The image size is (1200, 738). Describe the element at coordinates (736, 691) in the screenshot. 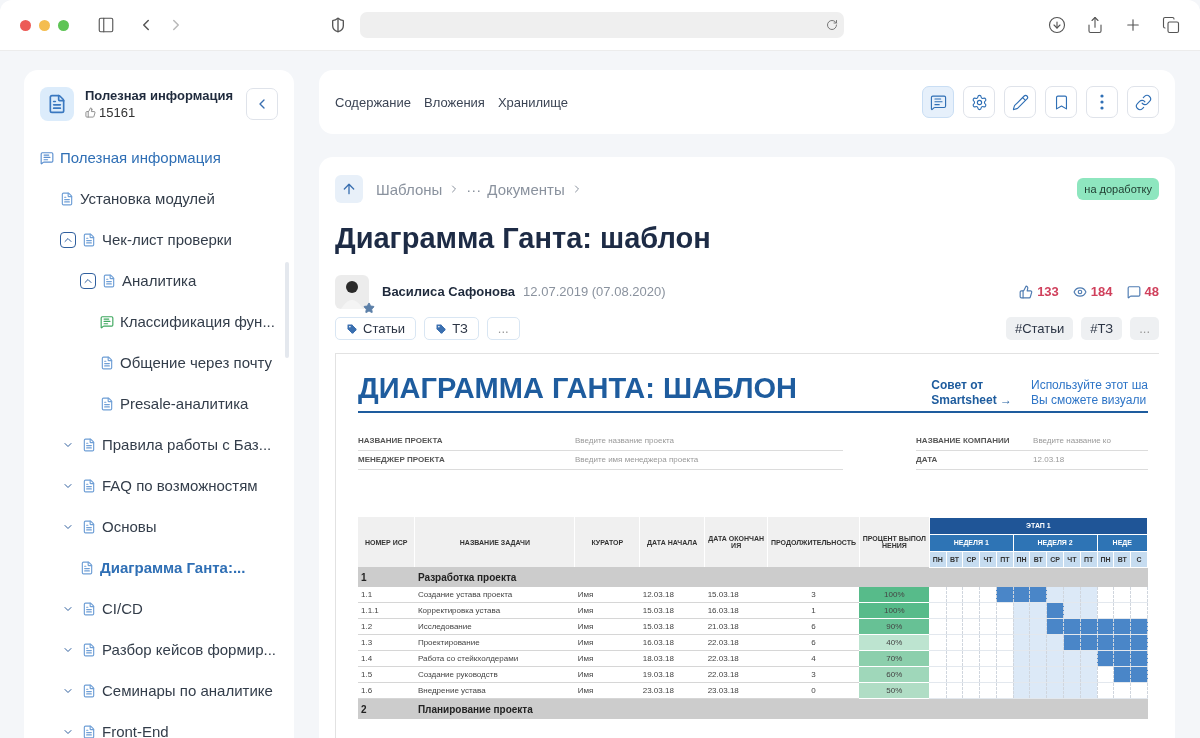

I see `table-cell: 23.03.18` at that location.